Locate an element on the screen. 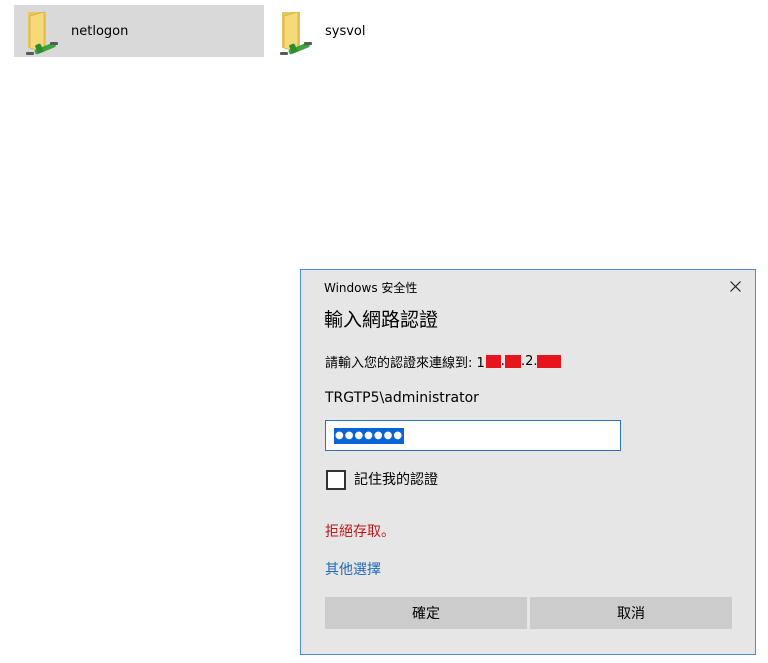  ok-button: 確定 is located at coordinates (426, 613).